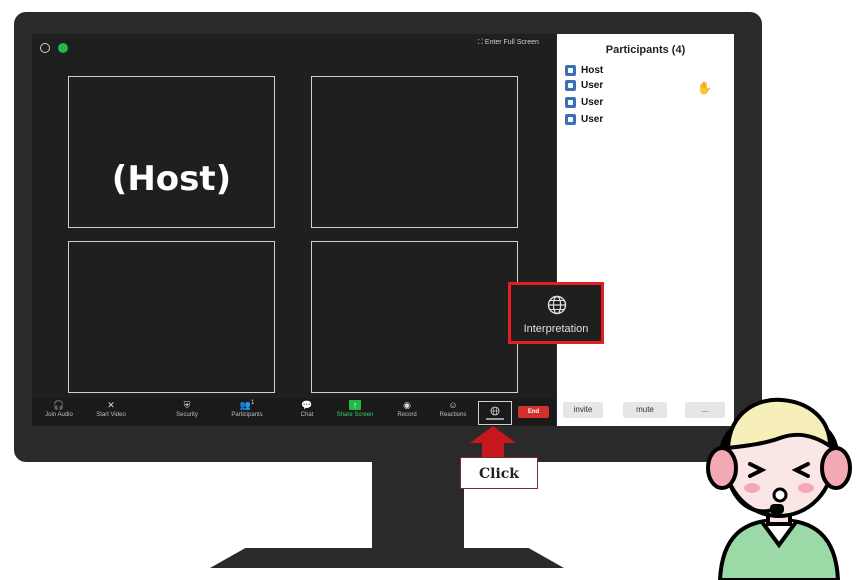  What do you see at coordinates (171, 179) in the screenshot?
I see `host-tile-label: (Host)` at bounding box center [171, 179].